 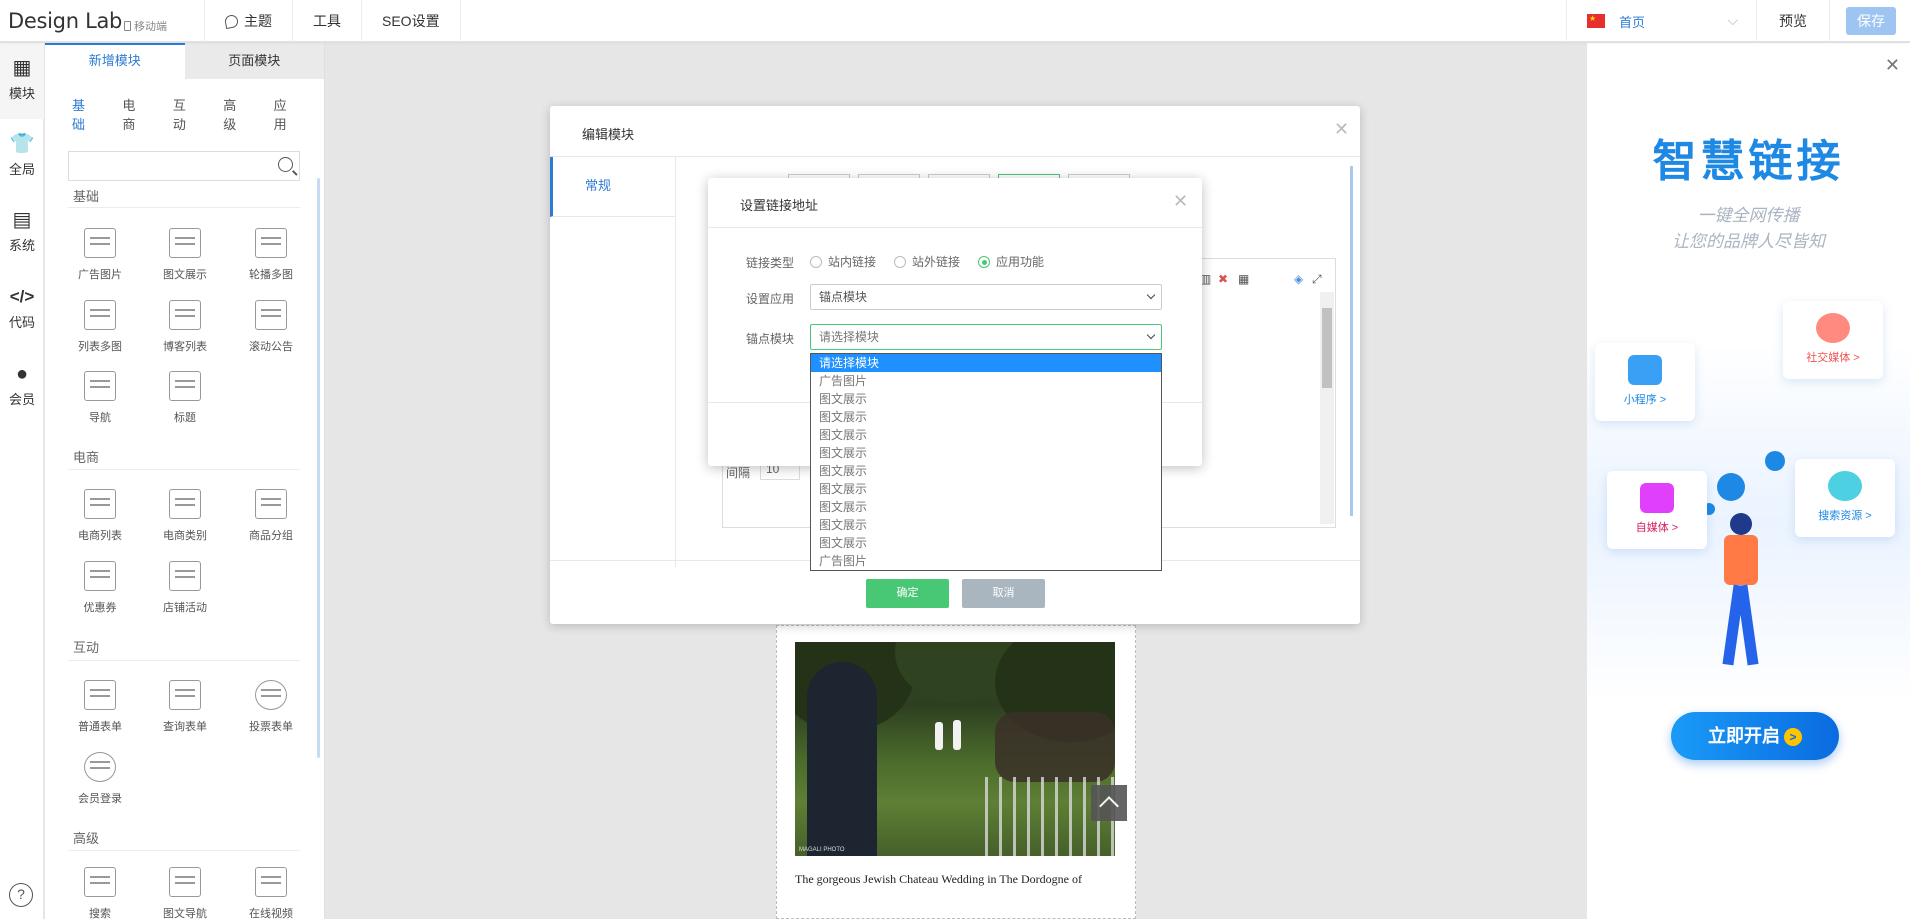 I want to click on module-label: 电商列表, so click(x=100, y=536).